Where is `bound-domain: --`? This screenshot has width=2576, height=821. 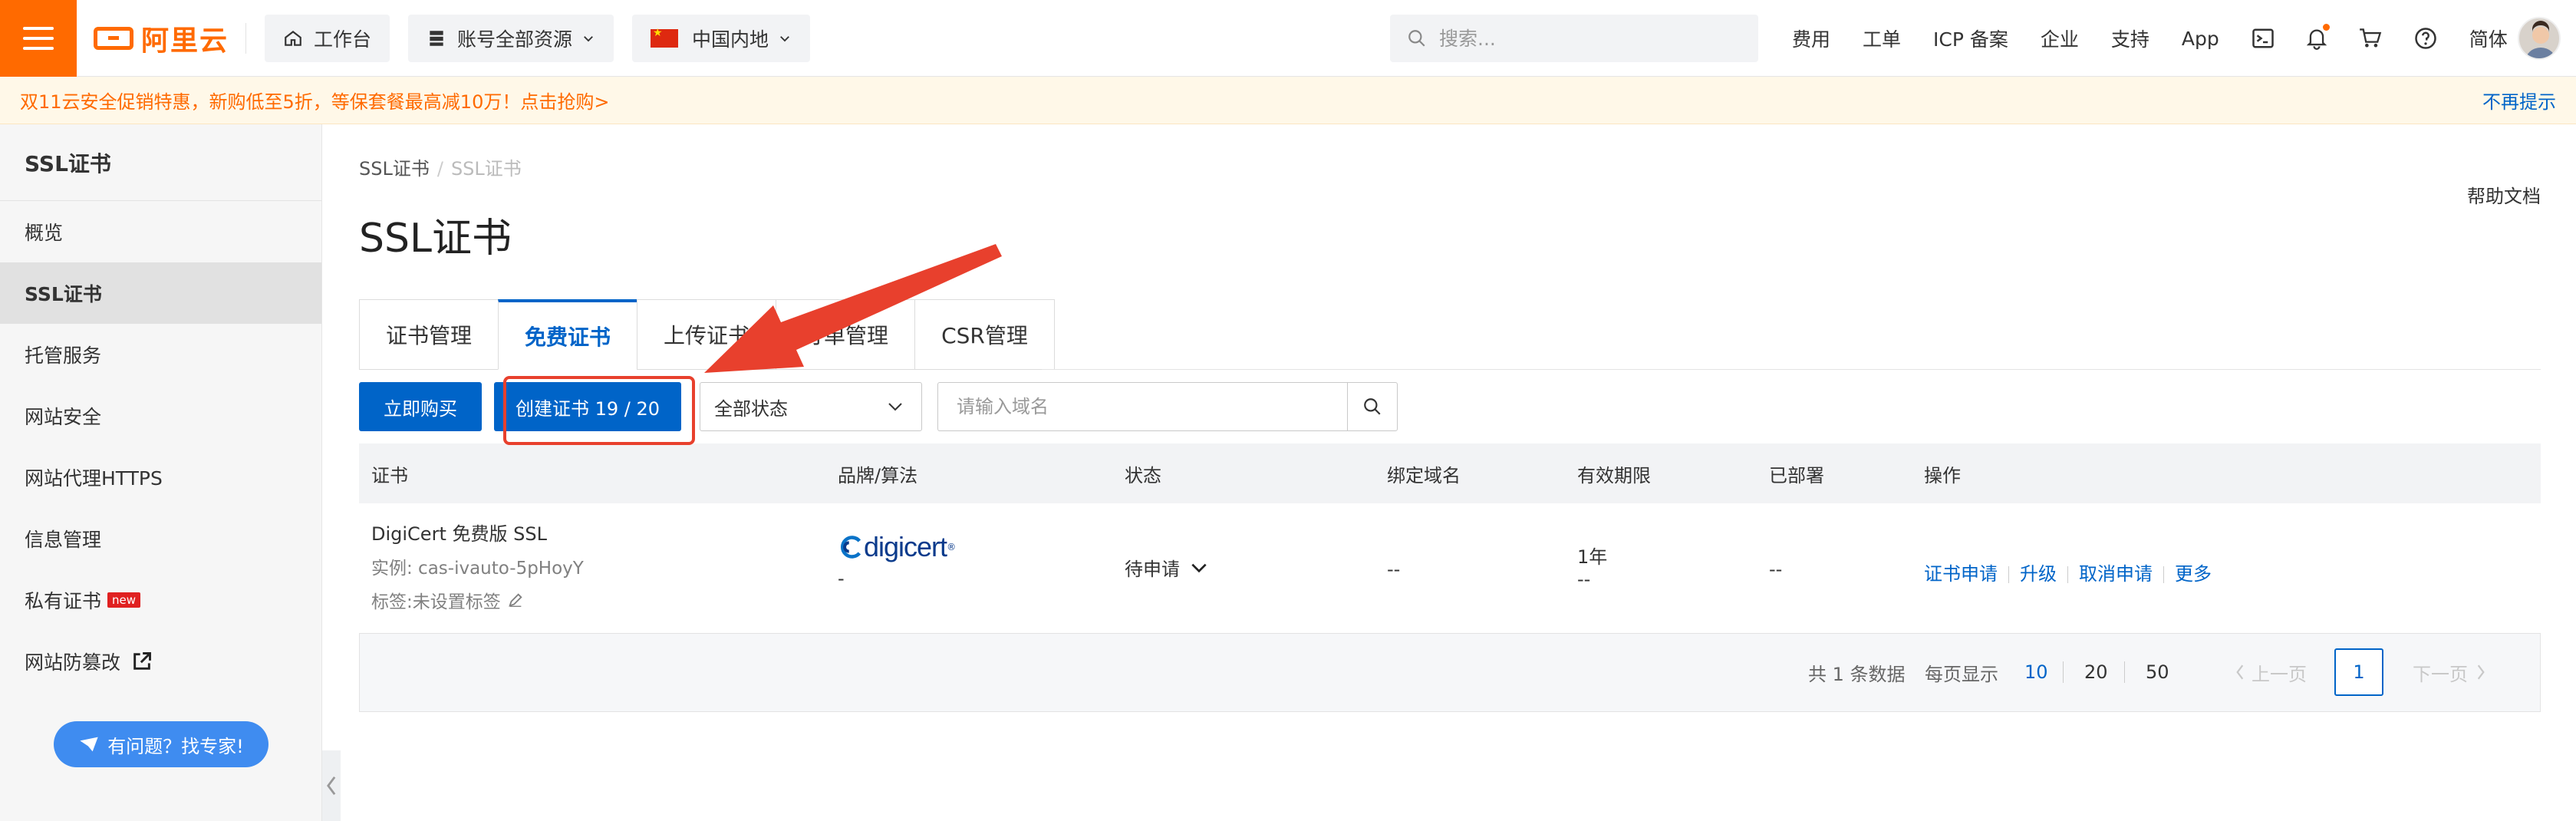 bound-domain: -- is located at coordinates (1394, 569).